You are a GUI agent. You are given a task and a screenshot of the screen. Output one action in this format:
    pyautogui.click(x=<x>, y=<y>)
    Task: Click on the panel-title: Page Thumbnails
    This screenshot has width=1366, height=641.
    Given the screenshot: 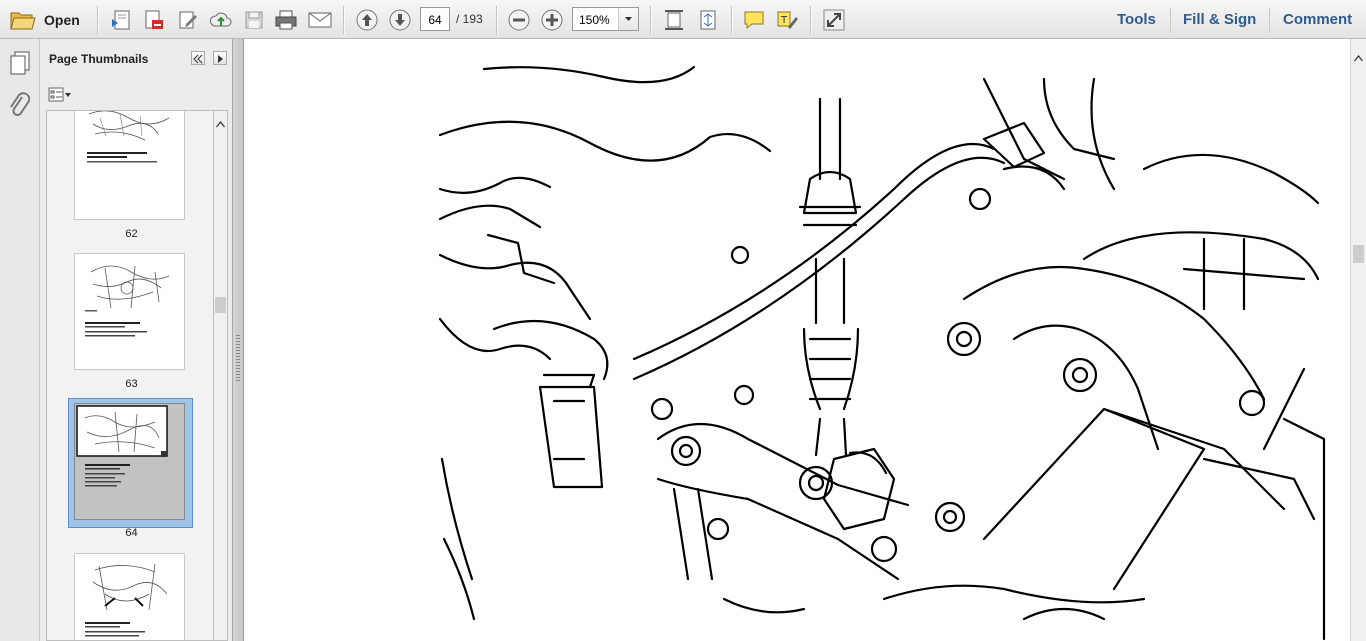 What is the action you would take?
    pyautogui.click(x=99, y=59)
    